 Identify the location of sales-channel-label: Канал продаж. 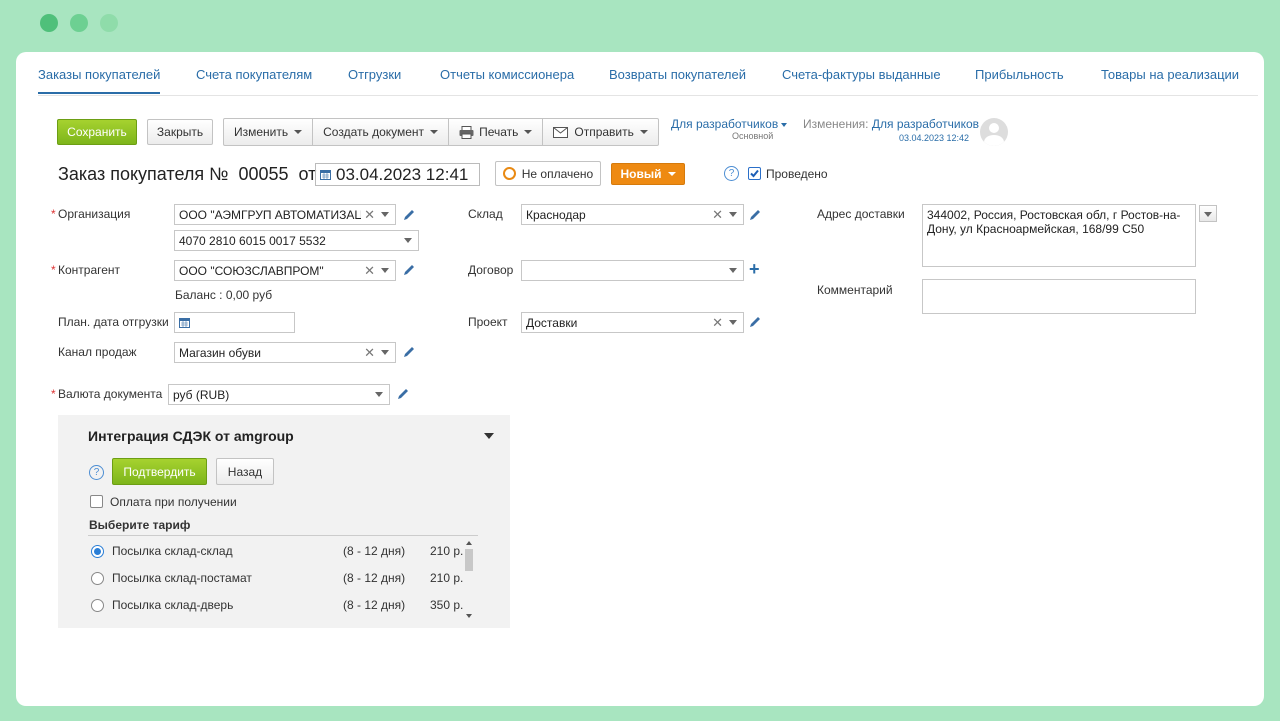
(97, 352).